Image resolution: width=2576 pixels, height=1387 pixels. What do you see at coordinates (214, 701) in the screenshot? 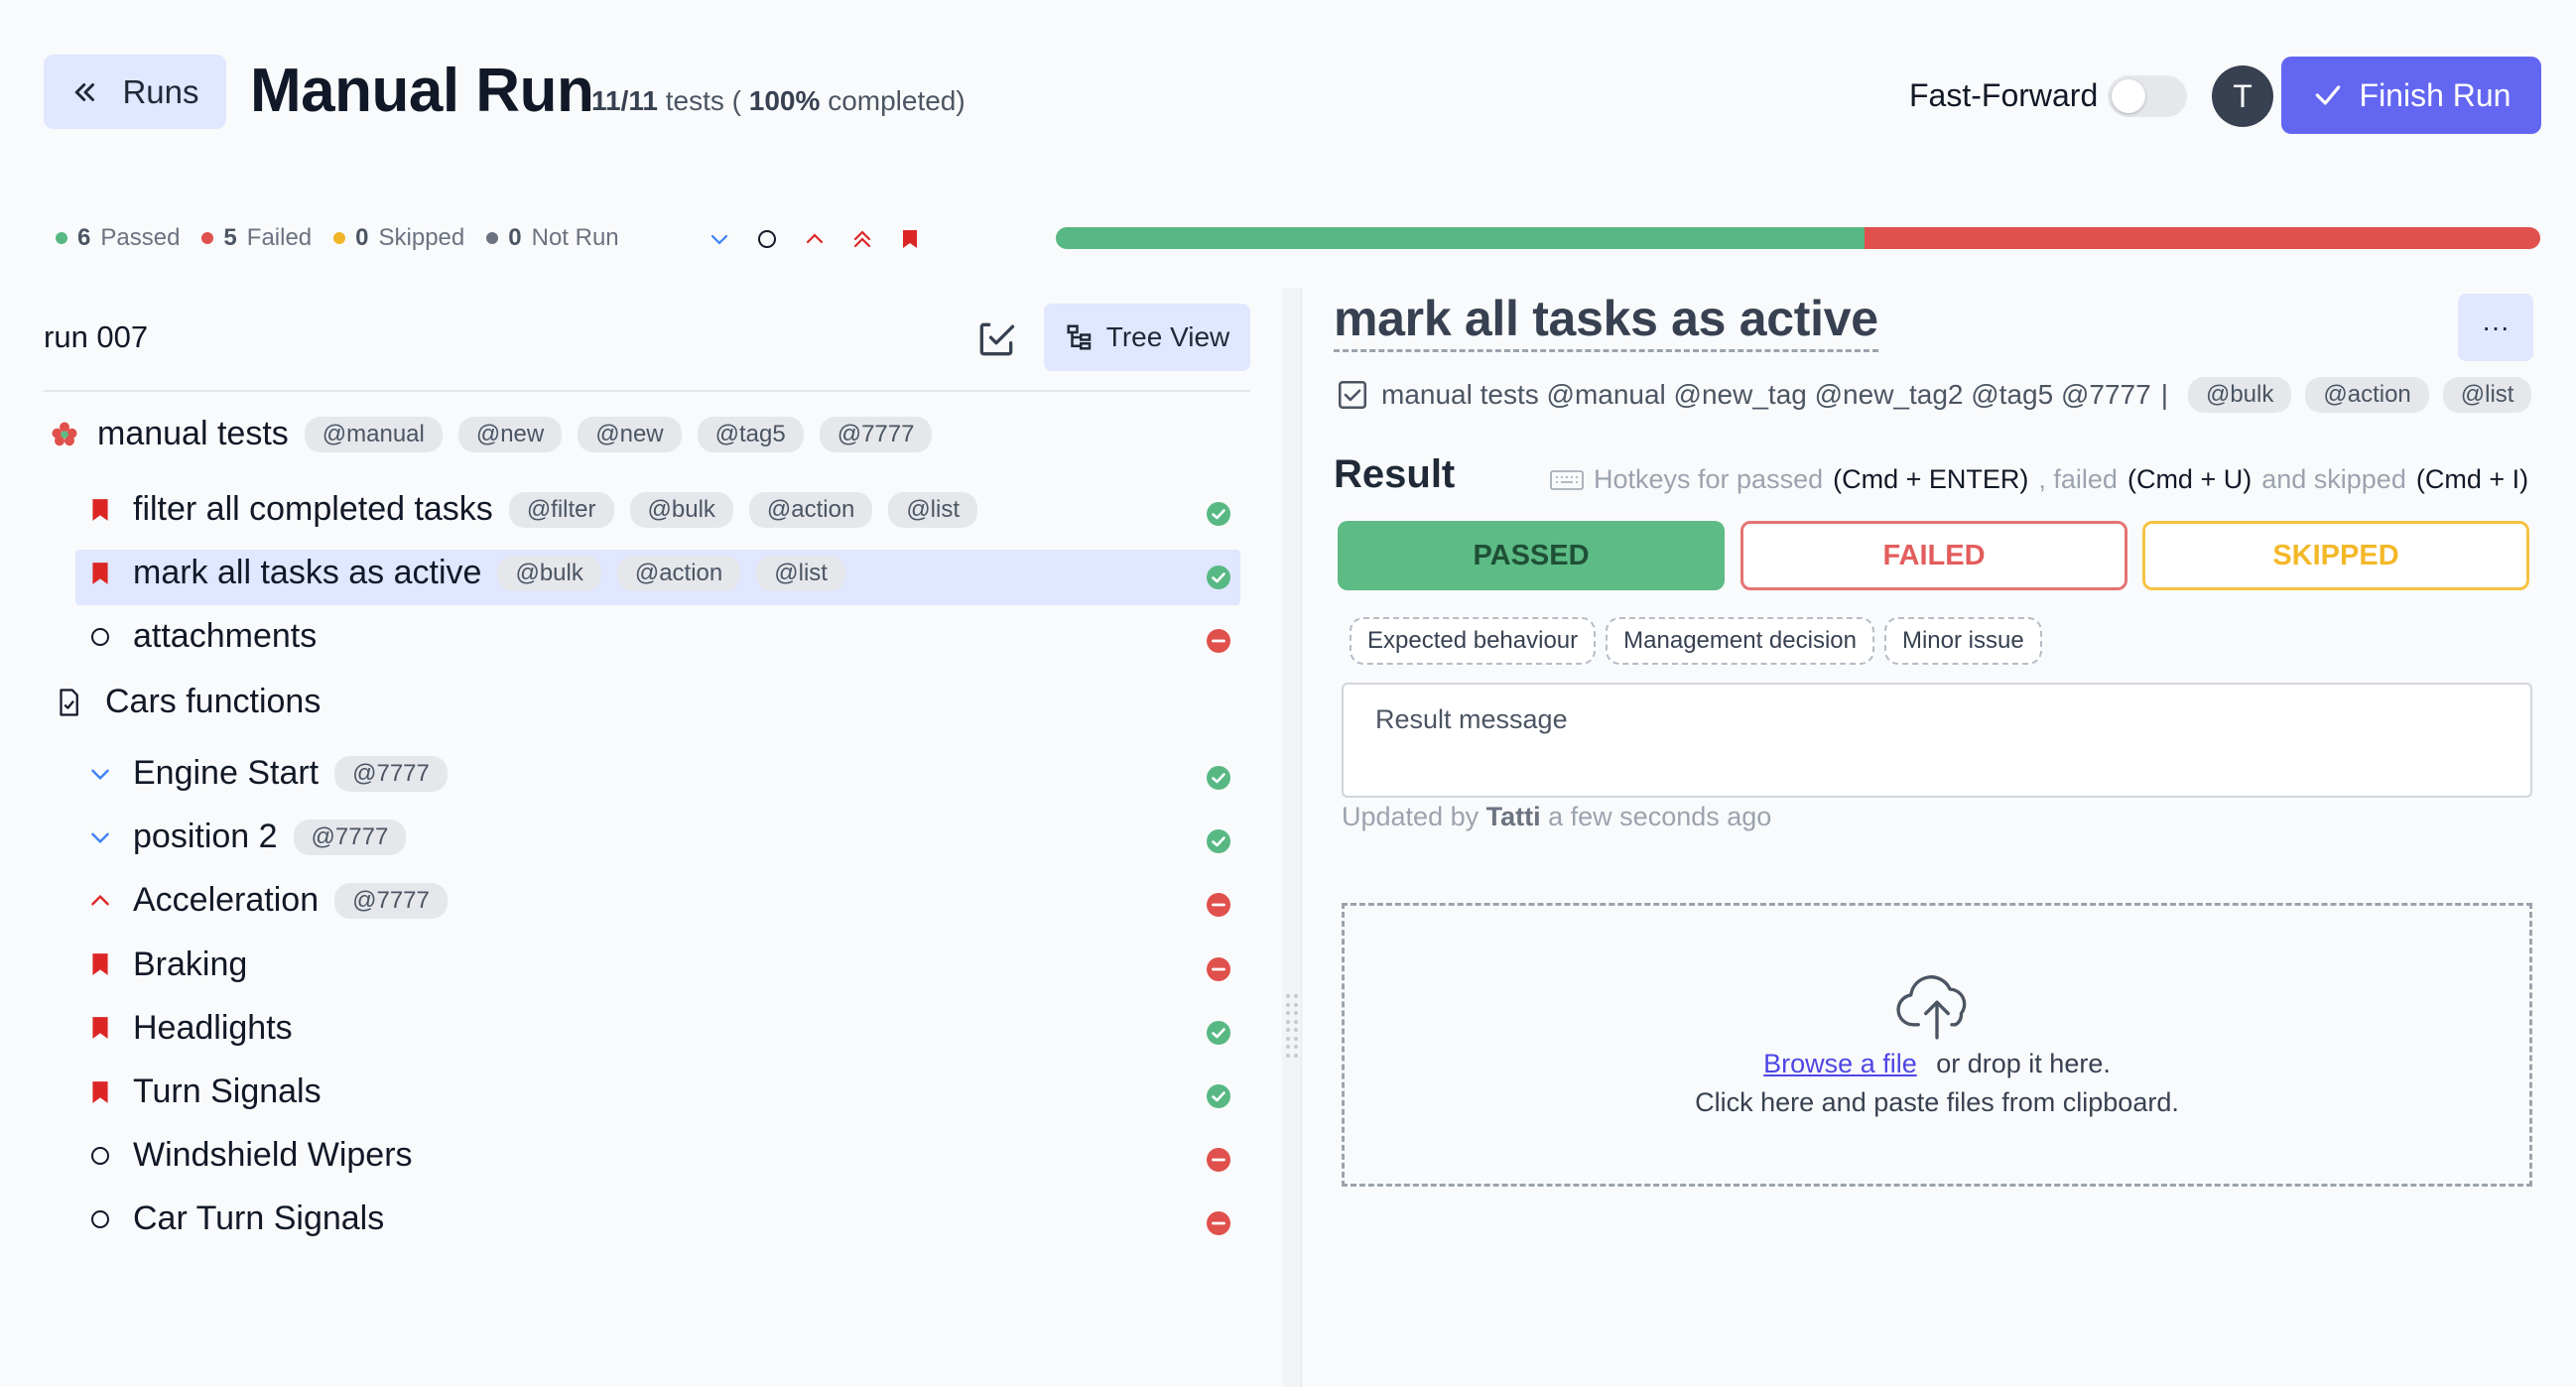
I see `suite-name: Cars functions` at bounding box center [214, 701].